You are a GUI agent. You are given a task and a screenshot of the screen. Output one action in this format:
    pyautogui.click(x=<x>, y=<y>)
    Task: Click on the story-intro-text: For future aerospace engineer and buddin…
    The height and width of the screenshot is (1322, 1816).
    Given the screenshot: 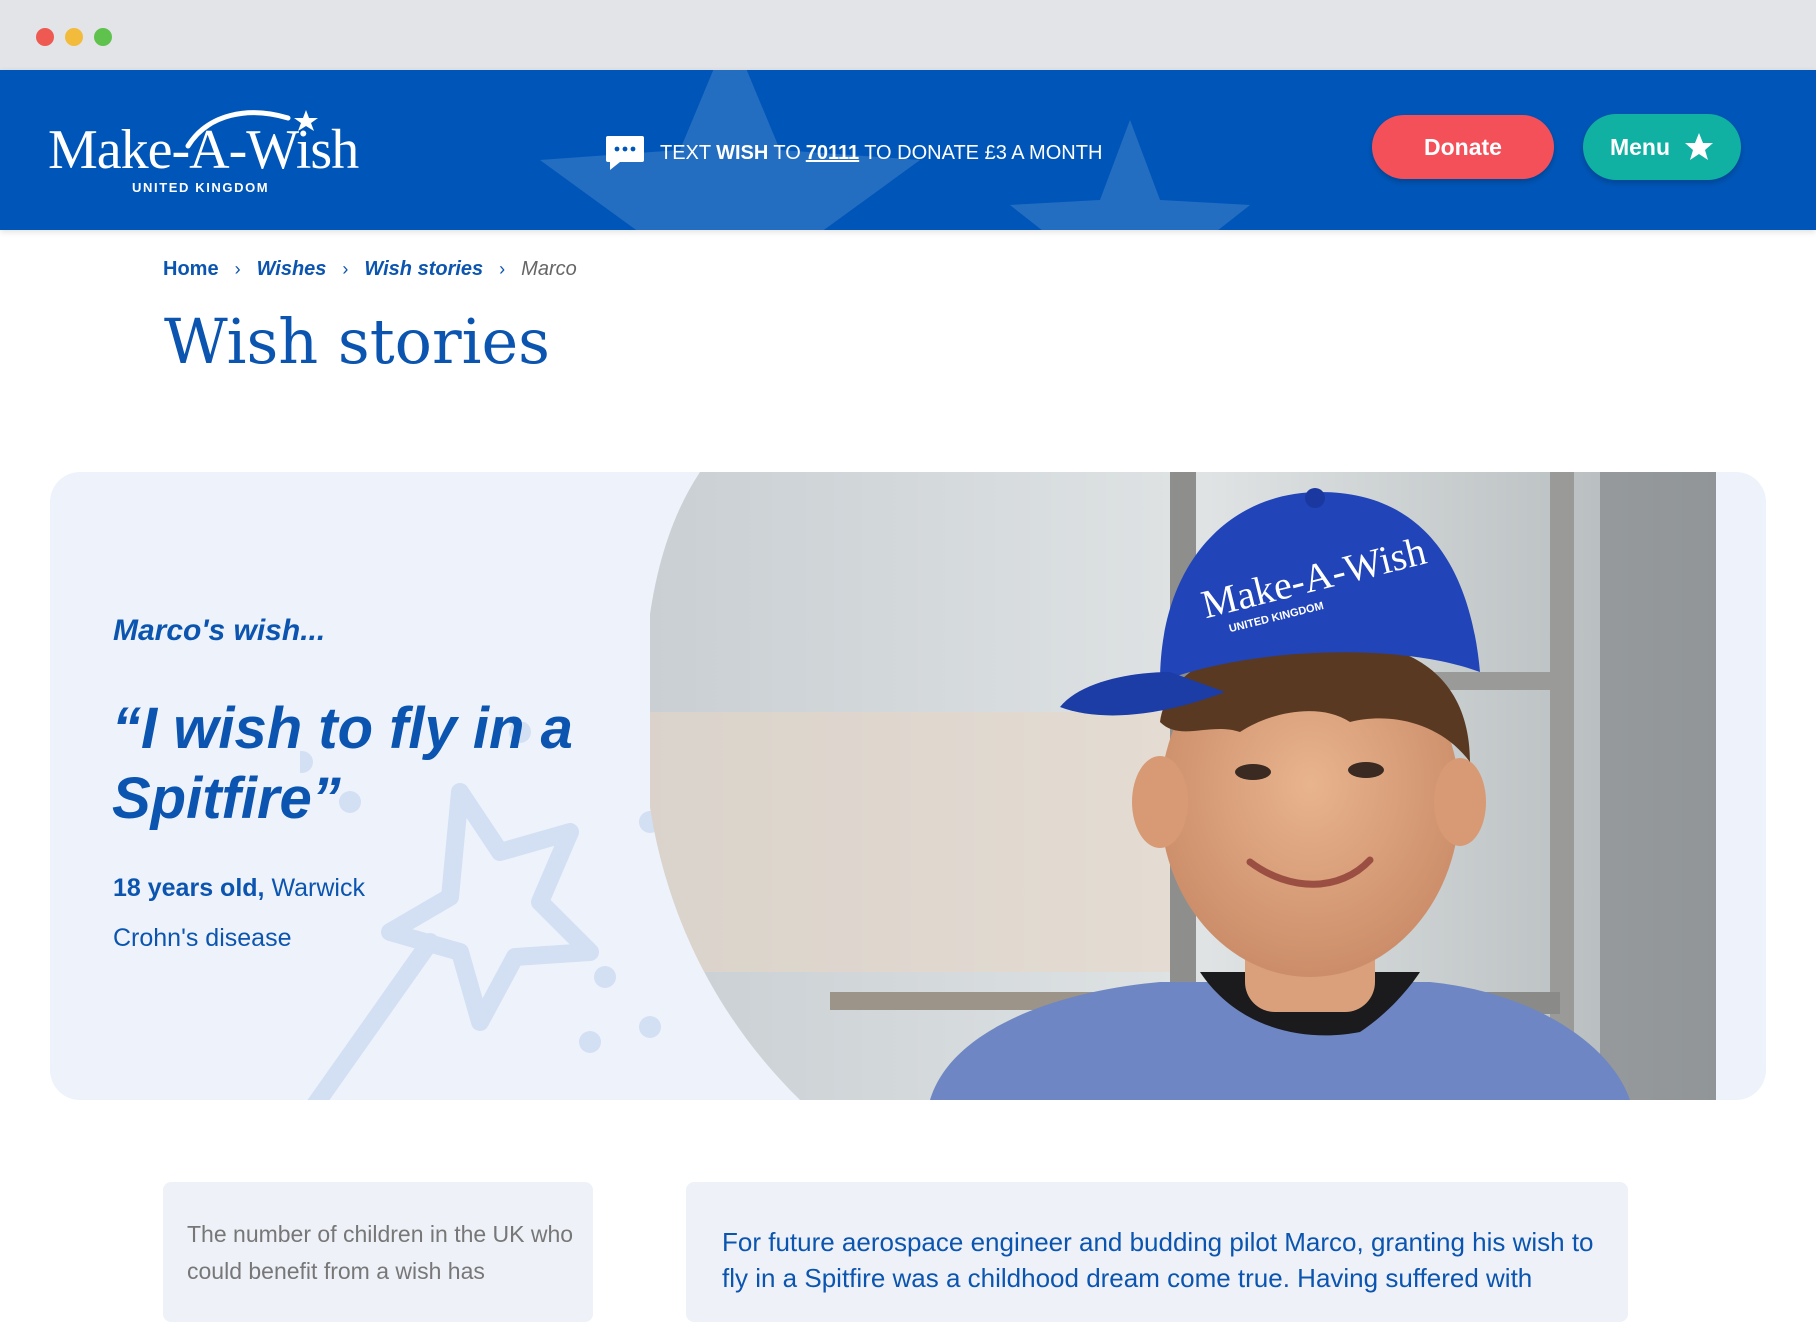 What is the action you would take?
    pyautogui.click(x=1158, y=1260)
    